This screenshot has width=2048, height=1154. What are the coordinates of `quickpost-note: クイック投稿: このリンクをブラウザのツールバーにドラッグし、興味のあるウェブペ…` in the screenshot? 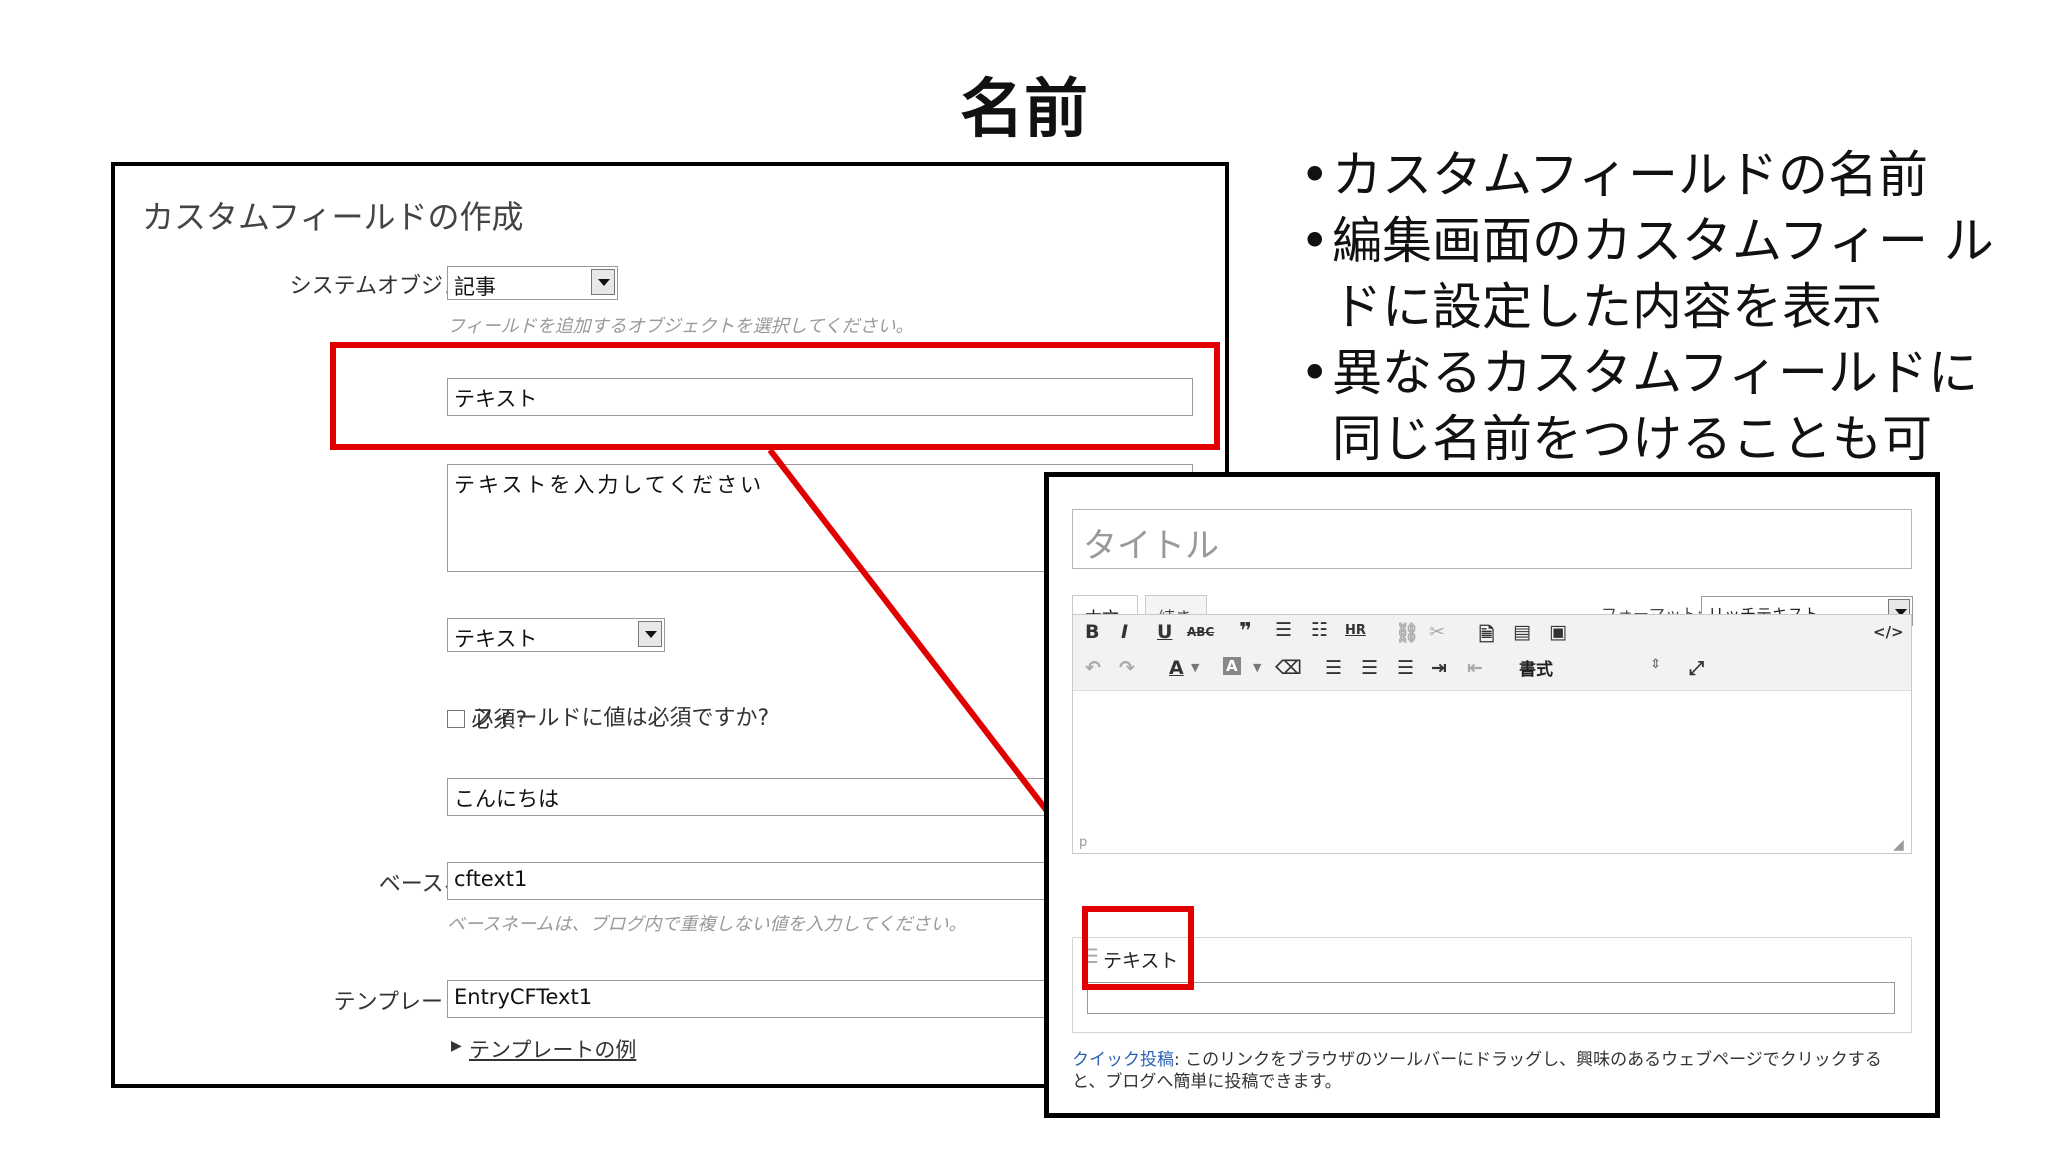 It's located at (1492, 1071).